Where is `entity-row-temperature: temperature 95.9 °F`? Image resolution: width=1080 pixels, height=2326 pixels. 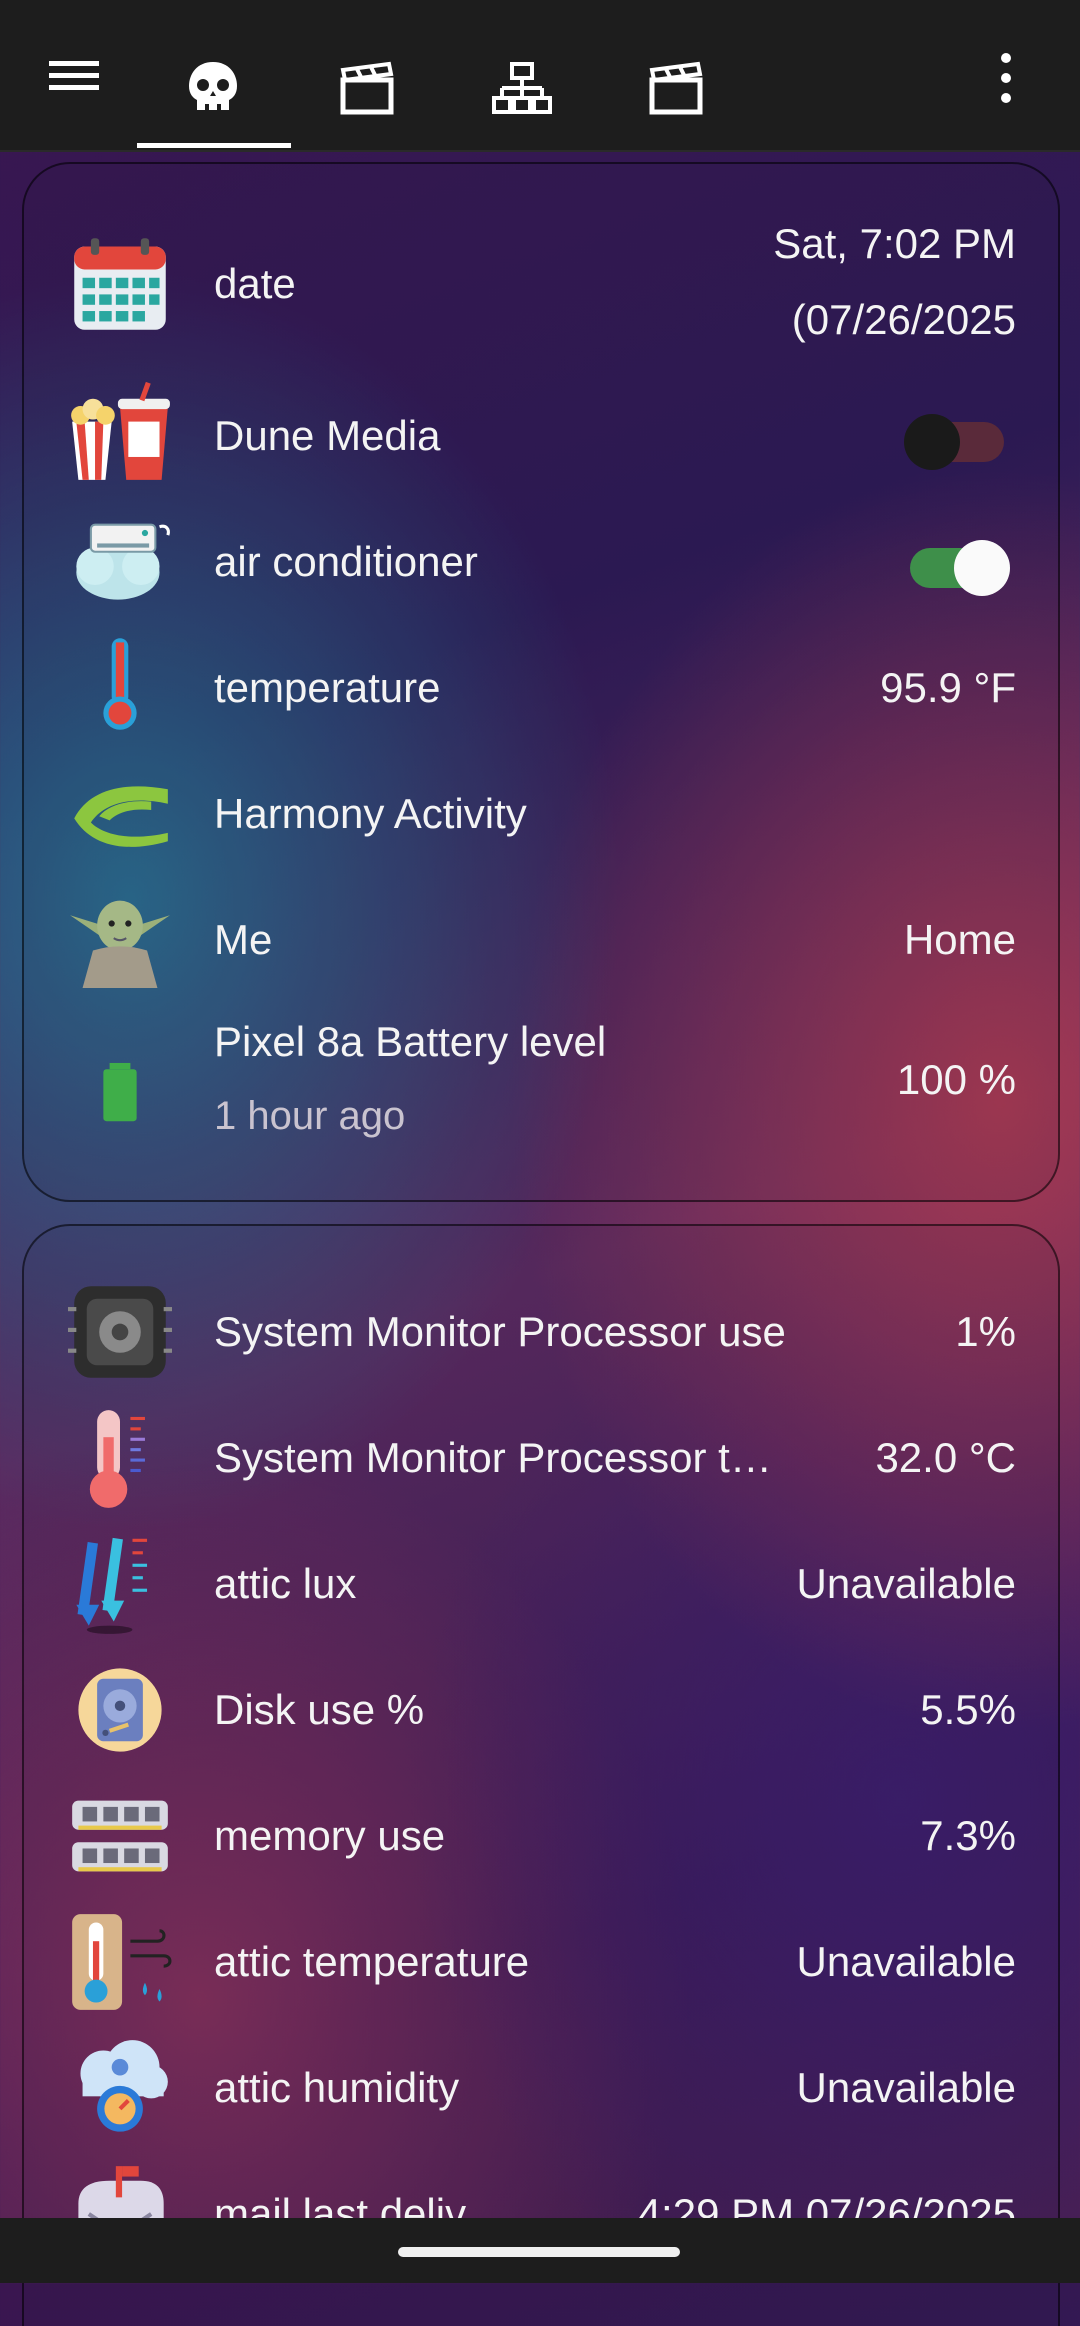
entity-row-temperature: temperature 95.9 °F is located at coordinates (541, 692).